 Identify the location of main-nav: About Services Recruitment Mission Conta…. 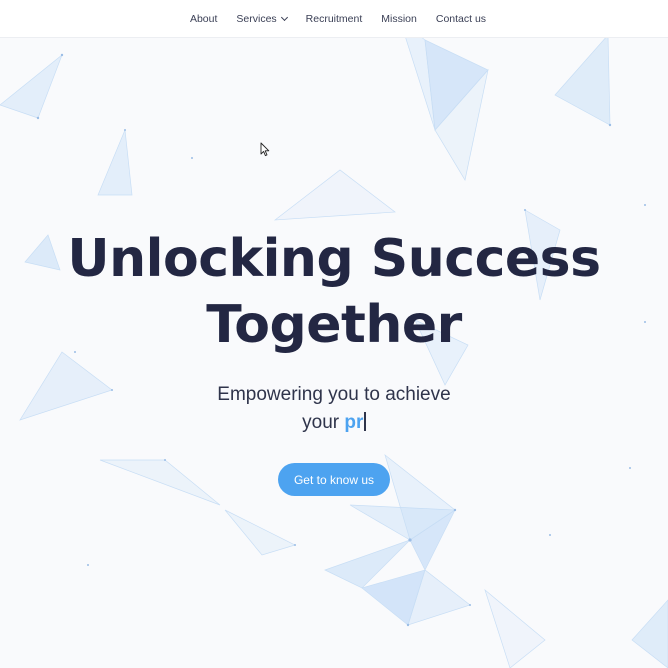
(334, 18).